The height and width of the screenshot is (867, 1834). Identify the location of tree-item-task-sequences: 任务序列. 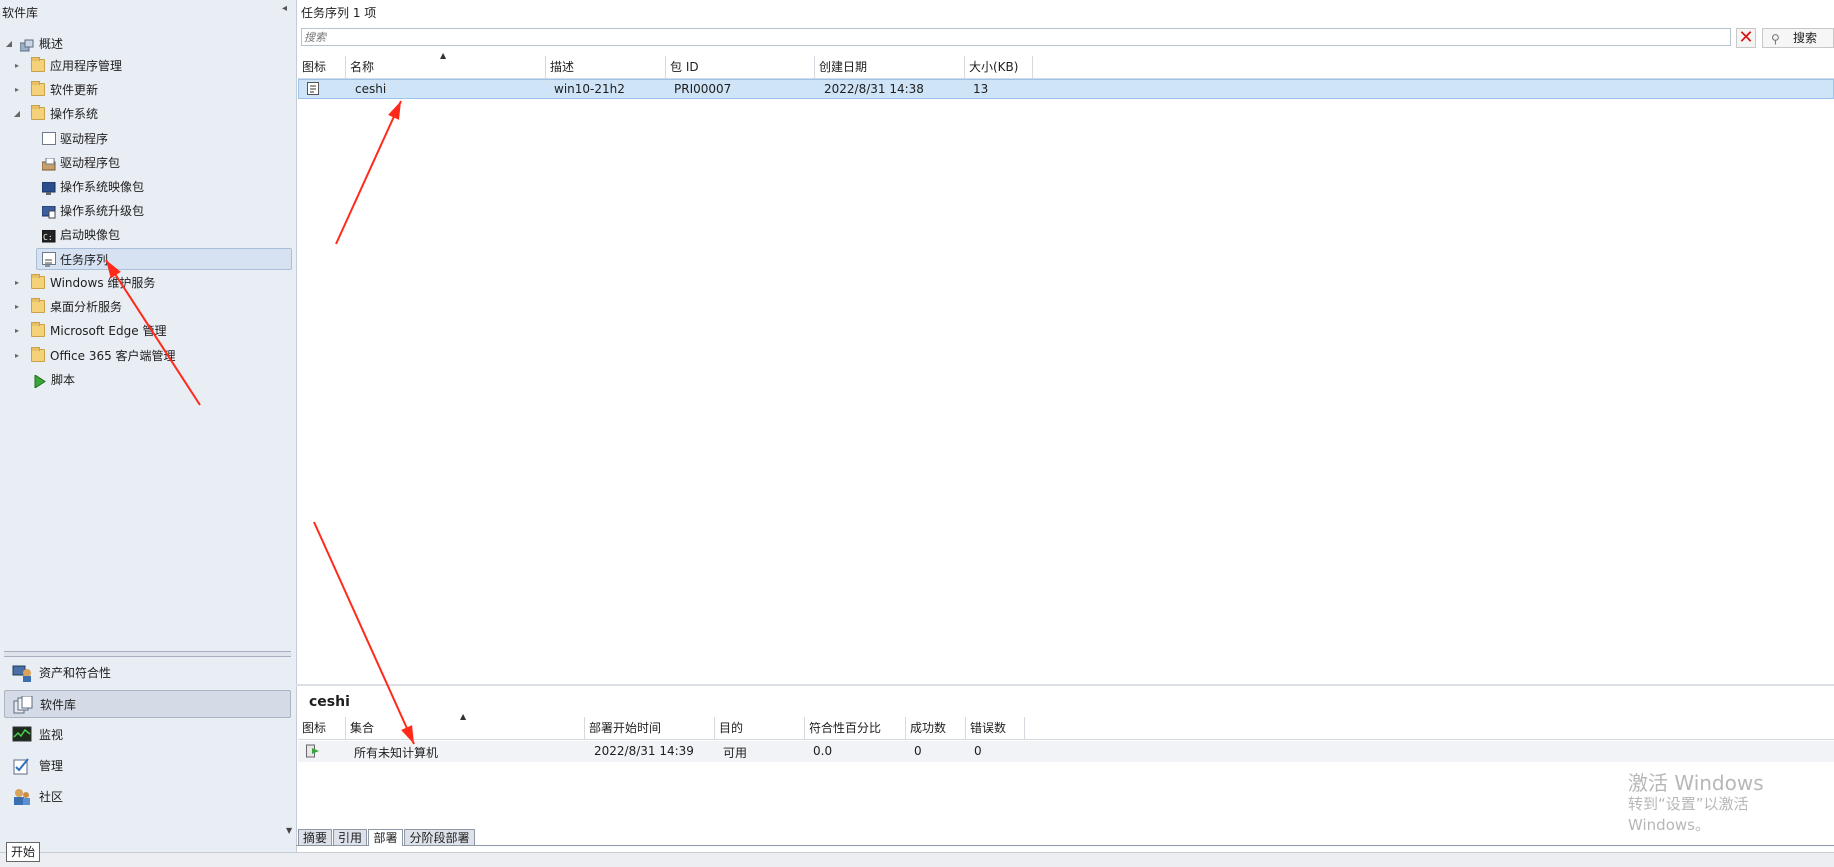
(164, 259).